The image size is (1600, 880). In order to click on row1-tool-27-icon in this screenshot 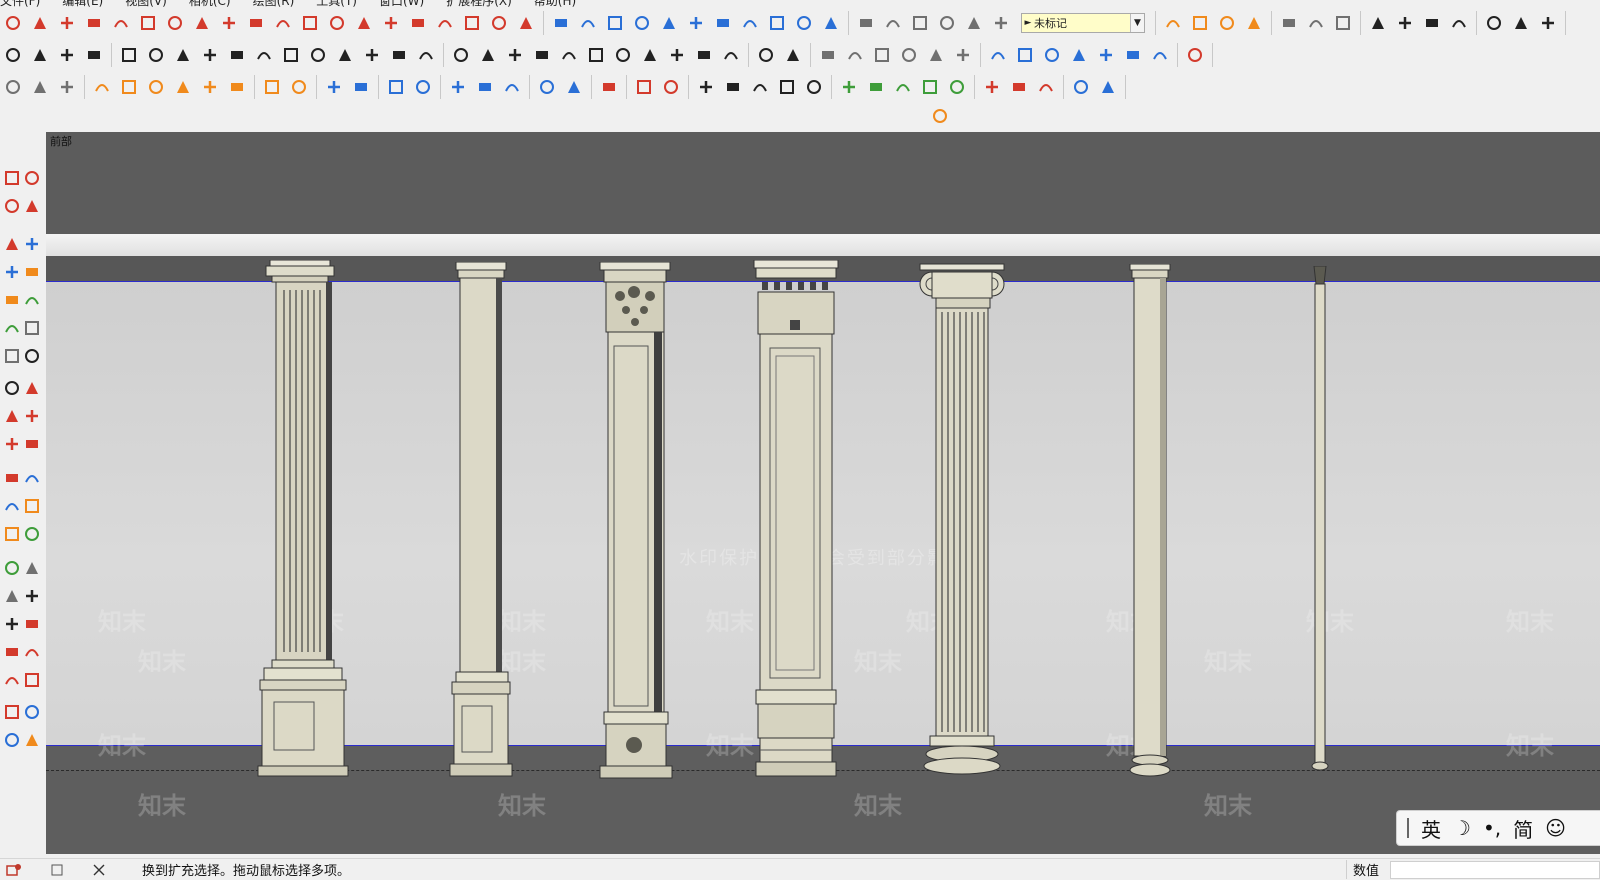, I will do `click(750, 23)`.